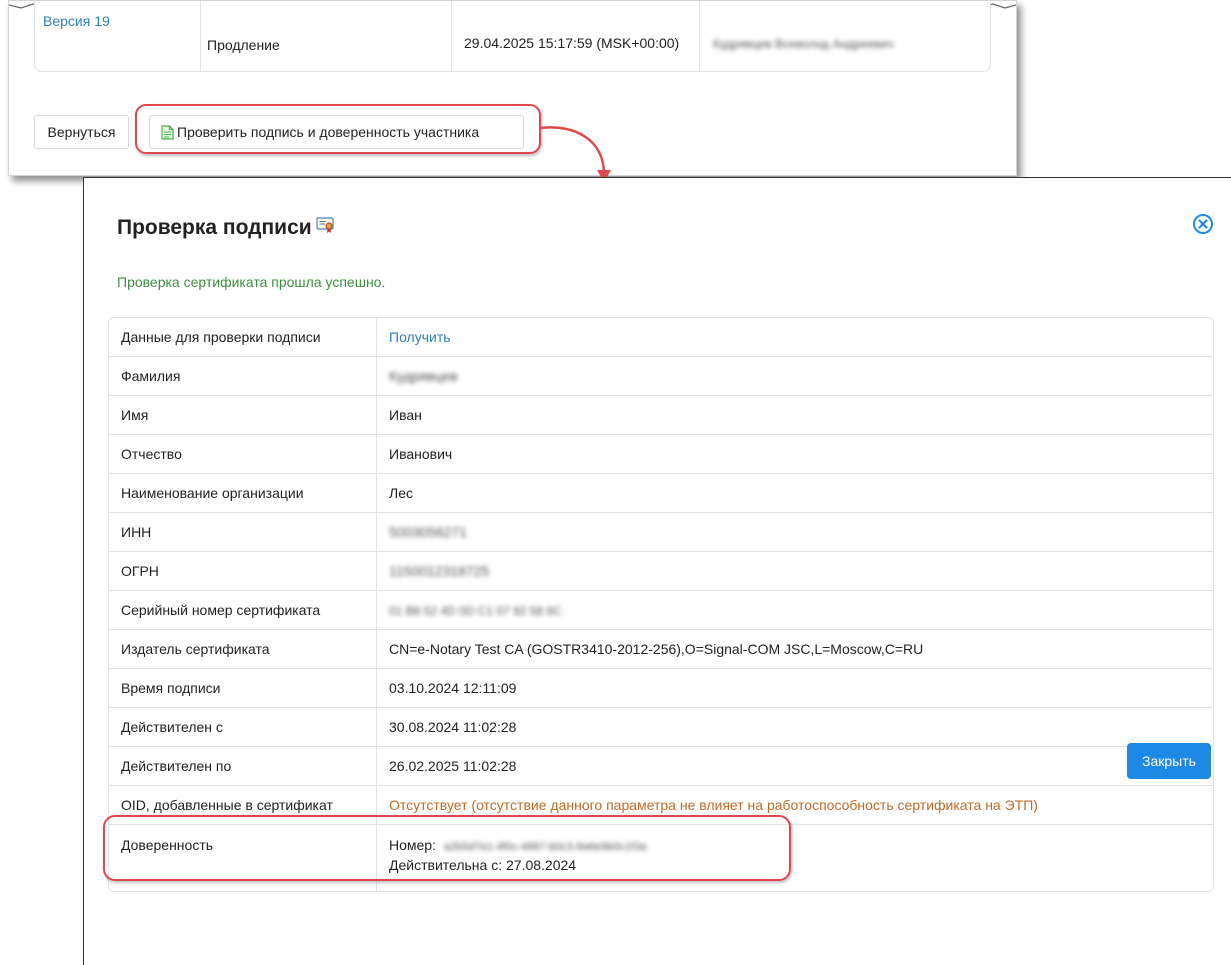  What do you see at coordinates (794, 688) in the screenshot?
I see `row-value: 03.10.2024 12:11:09` at bounding box center [794, 688].